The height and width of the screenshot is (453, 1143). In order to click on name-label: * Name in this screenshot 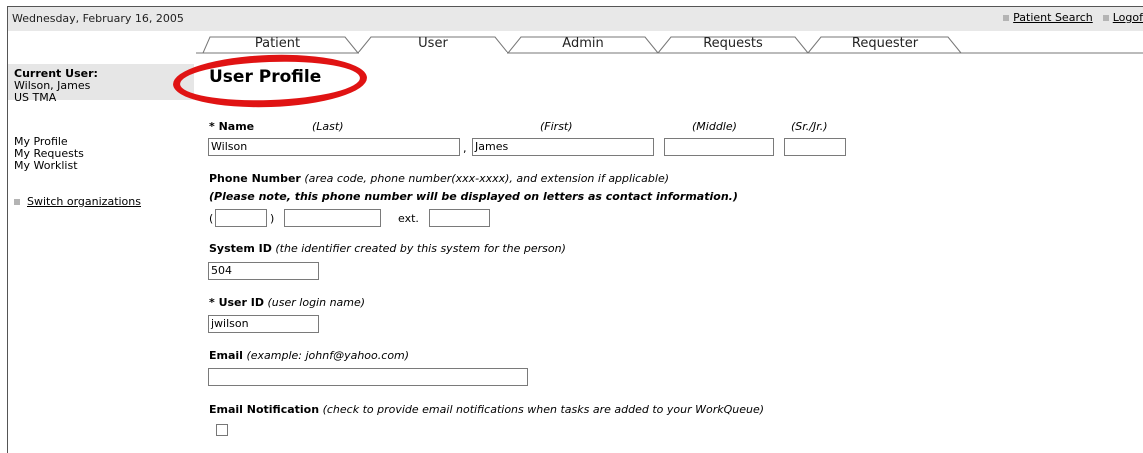, I will do `click(232, 126)`.